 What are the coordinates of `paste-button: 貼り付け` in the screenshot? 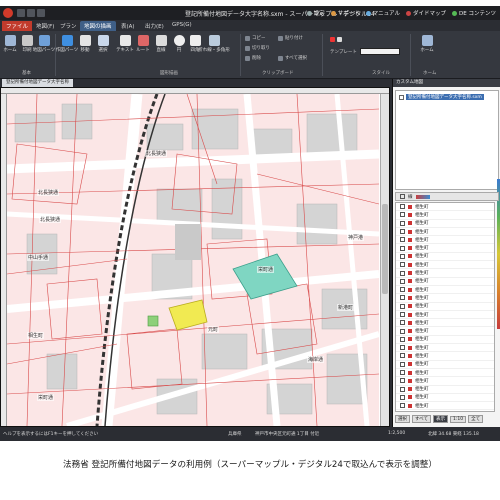 It's located at (290, 38).